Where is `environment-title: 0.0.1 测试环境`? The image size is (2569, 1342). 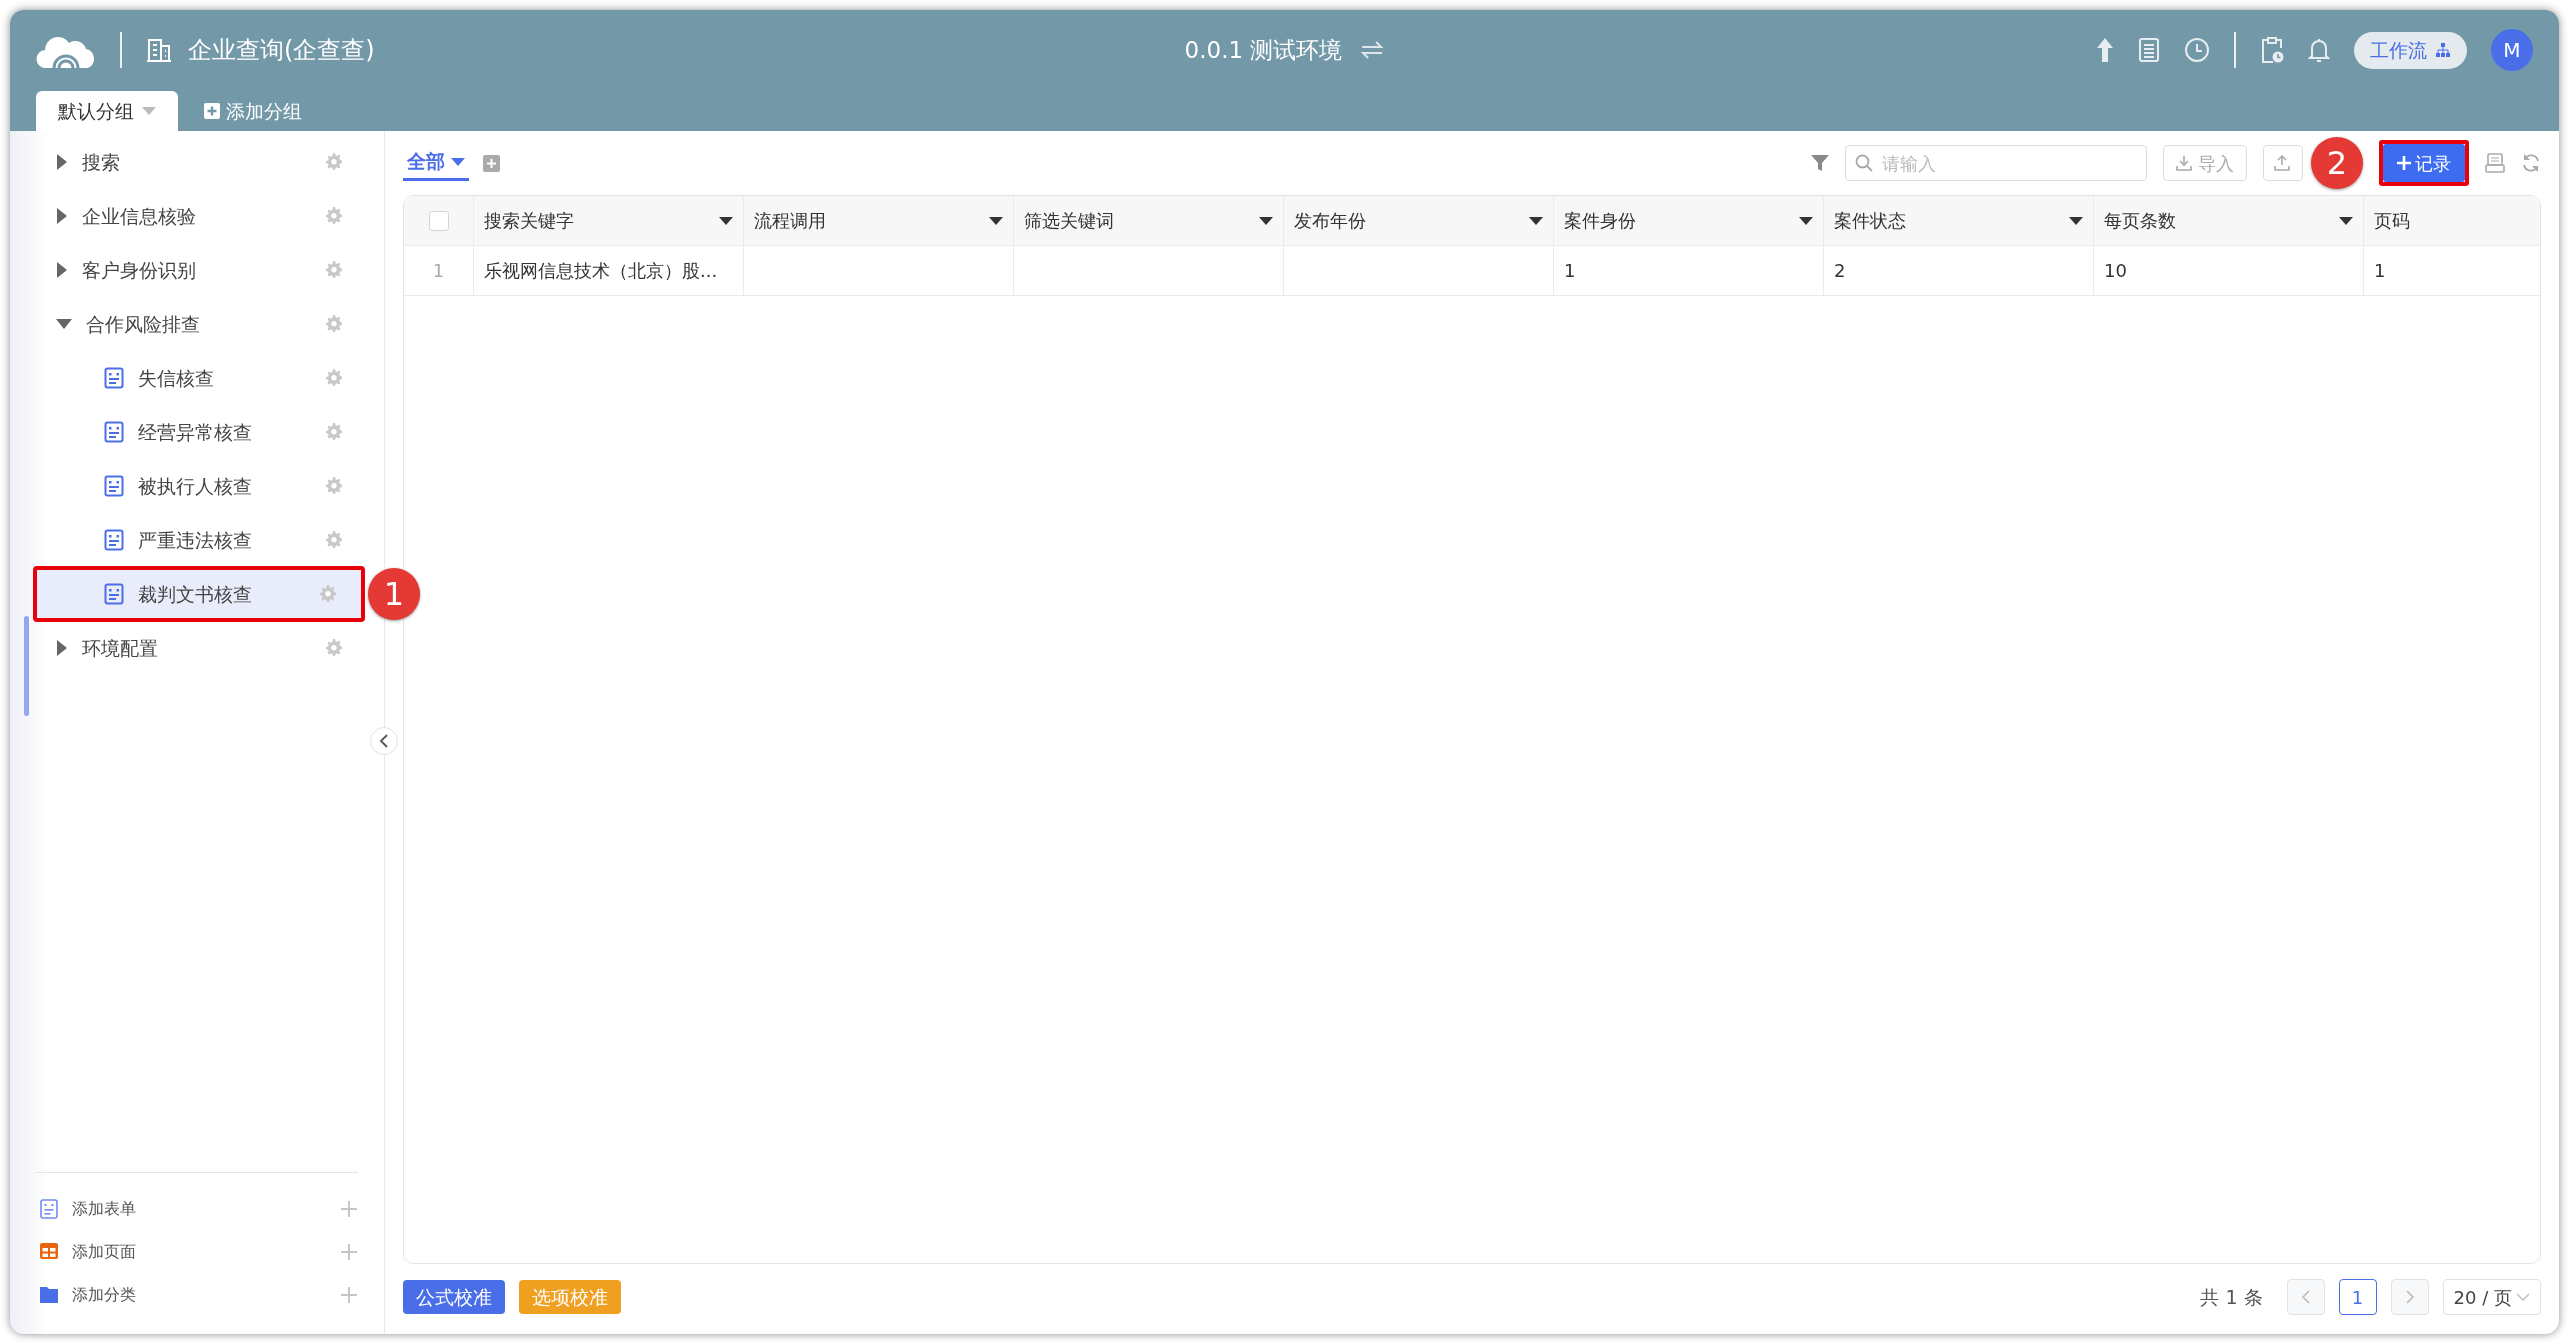
environment-title: 0.0.1 测试环境 is located at coordinates (1263, 50).